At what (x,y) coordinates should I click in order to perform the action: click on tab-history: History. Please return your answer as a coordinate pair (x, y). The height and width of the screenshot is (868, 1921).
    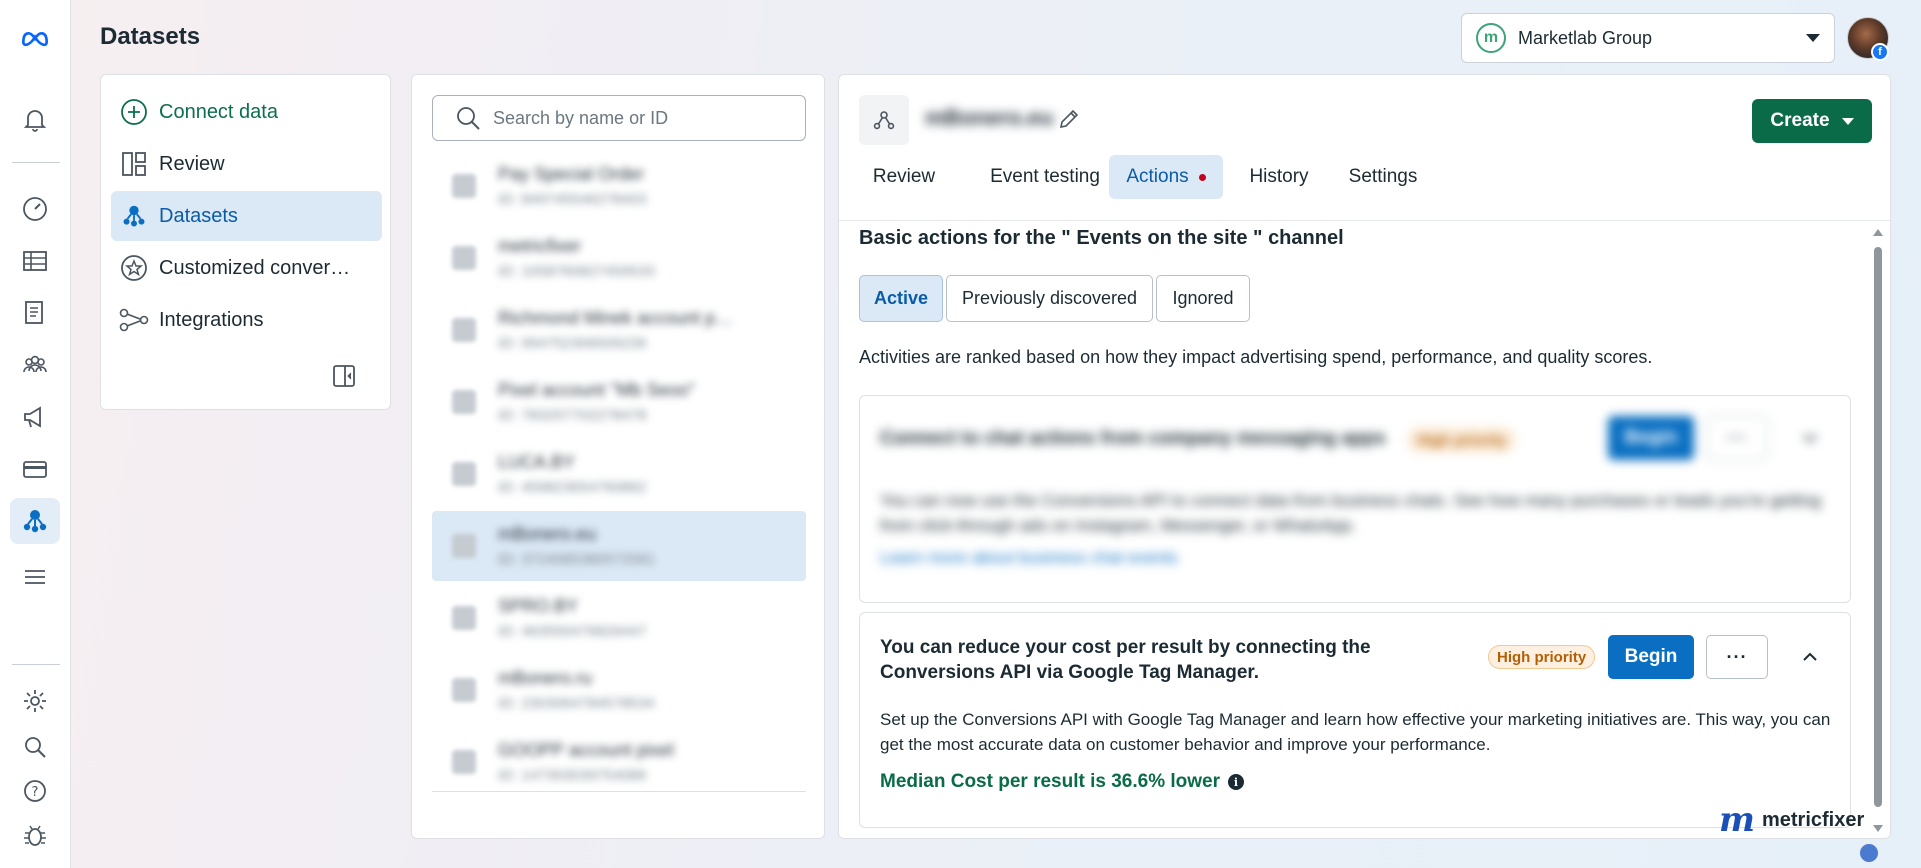
    Looking at the image, I should click on (1279, 177).